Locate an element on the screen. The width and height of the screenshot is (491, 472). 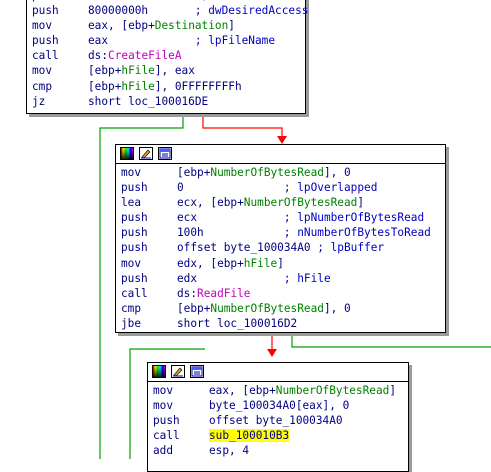
operand: 1 is located at coordinates (91, 1).